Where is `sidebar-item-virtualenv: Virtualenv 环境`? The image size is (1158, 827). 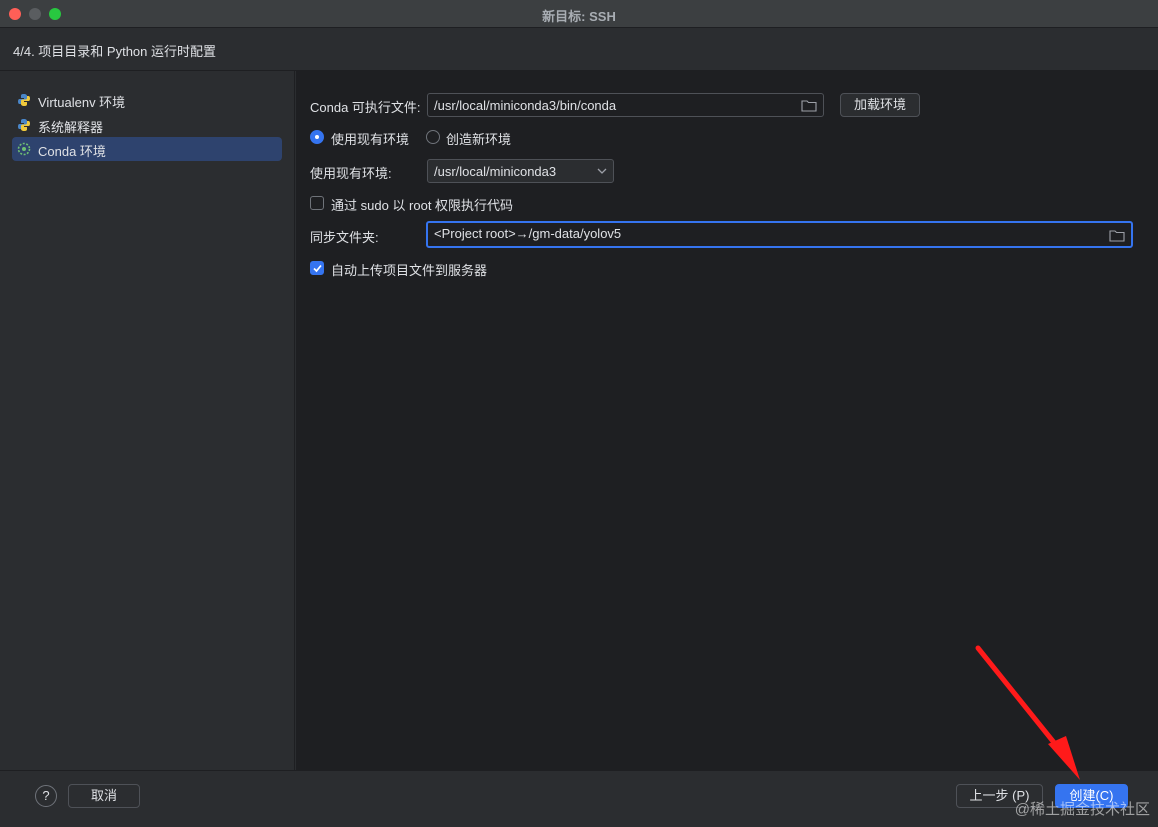
sidebar-item-virtualenv: Virtualenv 环境 is located at coordinates (147, 100).